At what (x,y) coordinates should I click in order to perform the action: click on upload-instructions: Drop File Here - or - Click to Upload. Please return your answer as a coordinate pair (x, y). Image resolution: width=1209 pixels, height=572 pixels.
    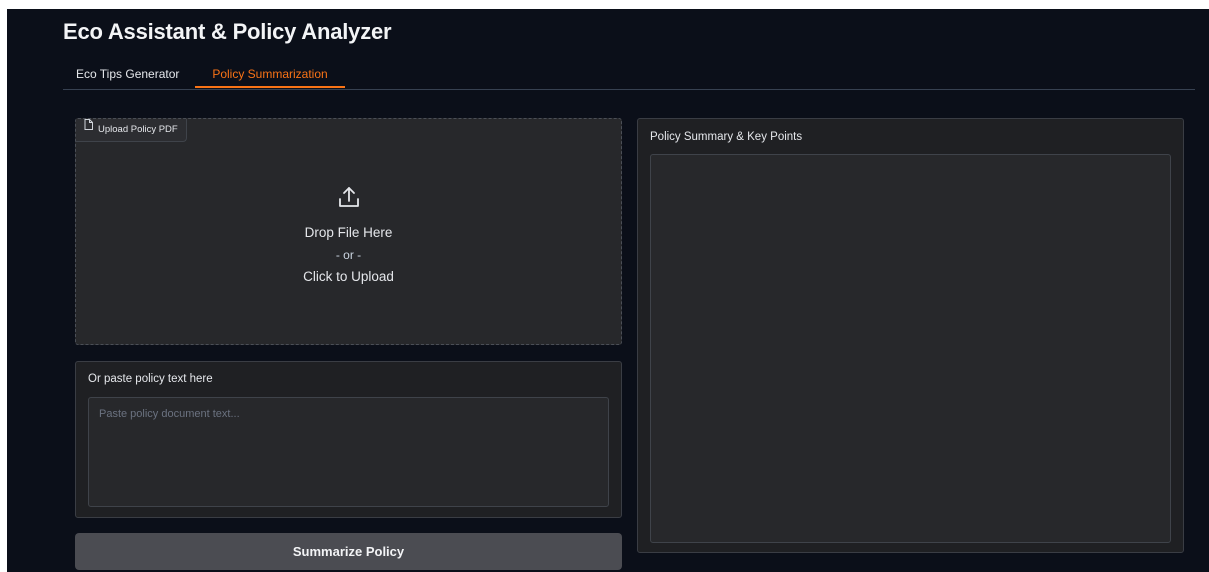
    Looking at the image, I should click on (348, 236).